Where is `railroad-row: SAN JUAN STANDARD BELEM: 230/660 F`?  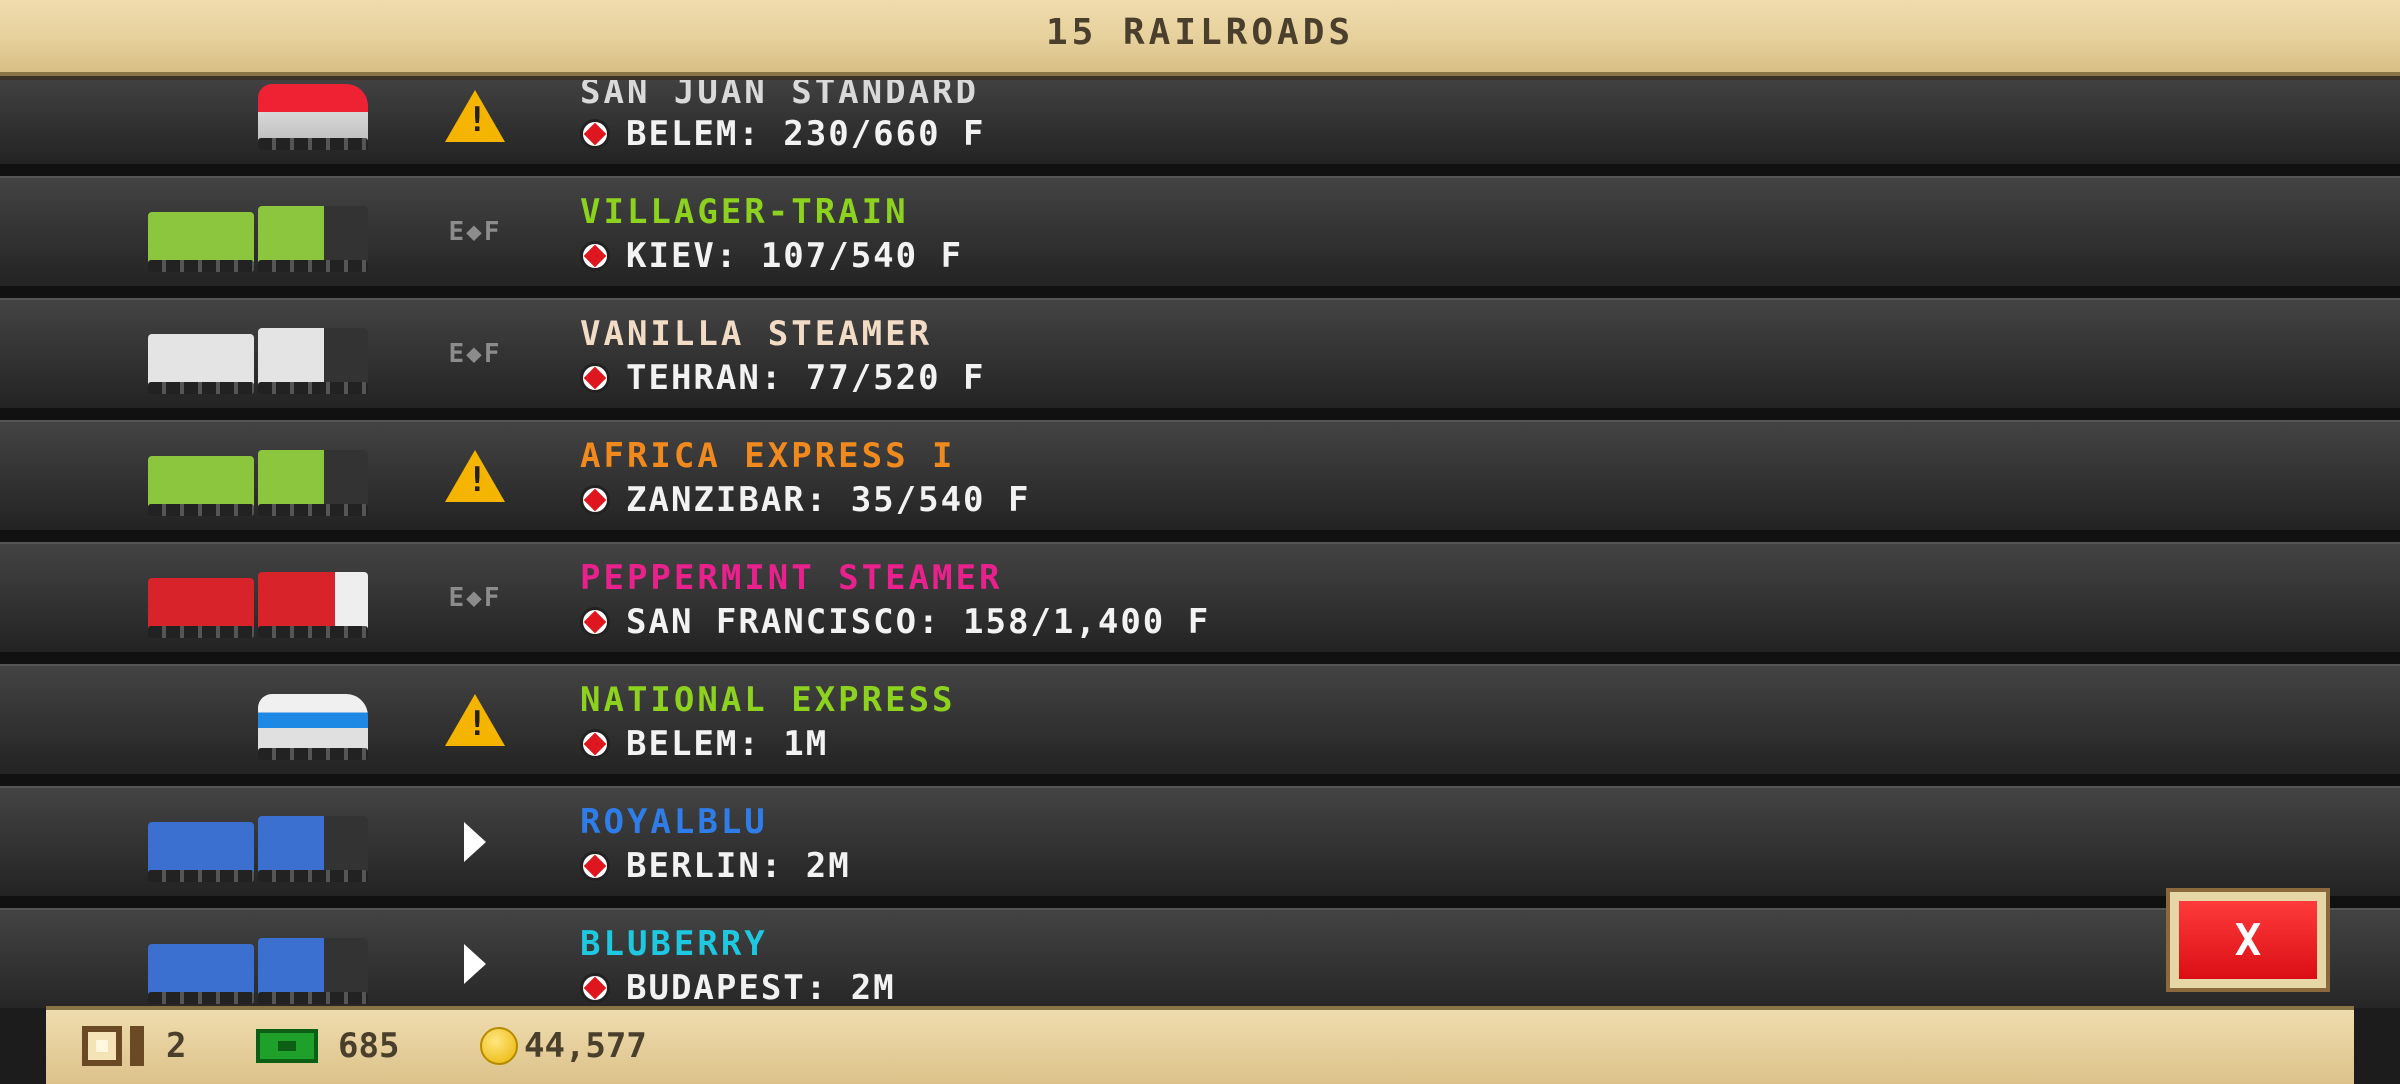 railroad-row: SAN JUAN STANDARD BELEM: 230/660 F is located at coordinates (1200, 124).